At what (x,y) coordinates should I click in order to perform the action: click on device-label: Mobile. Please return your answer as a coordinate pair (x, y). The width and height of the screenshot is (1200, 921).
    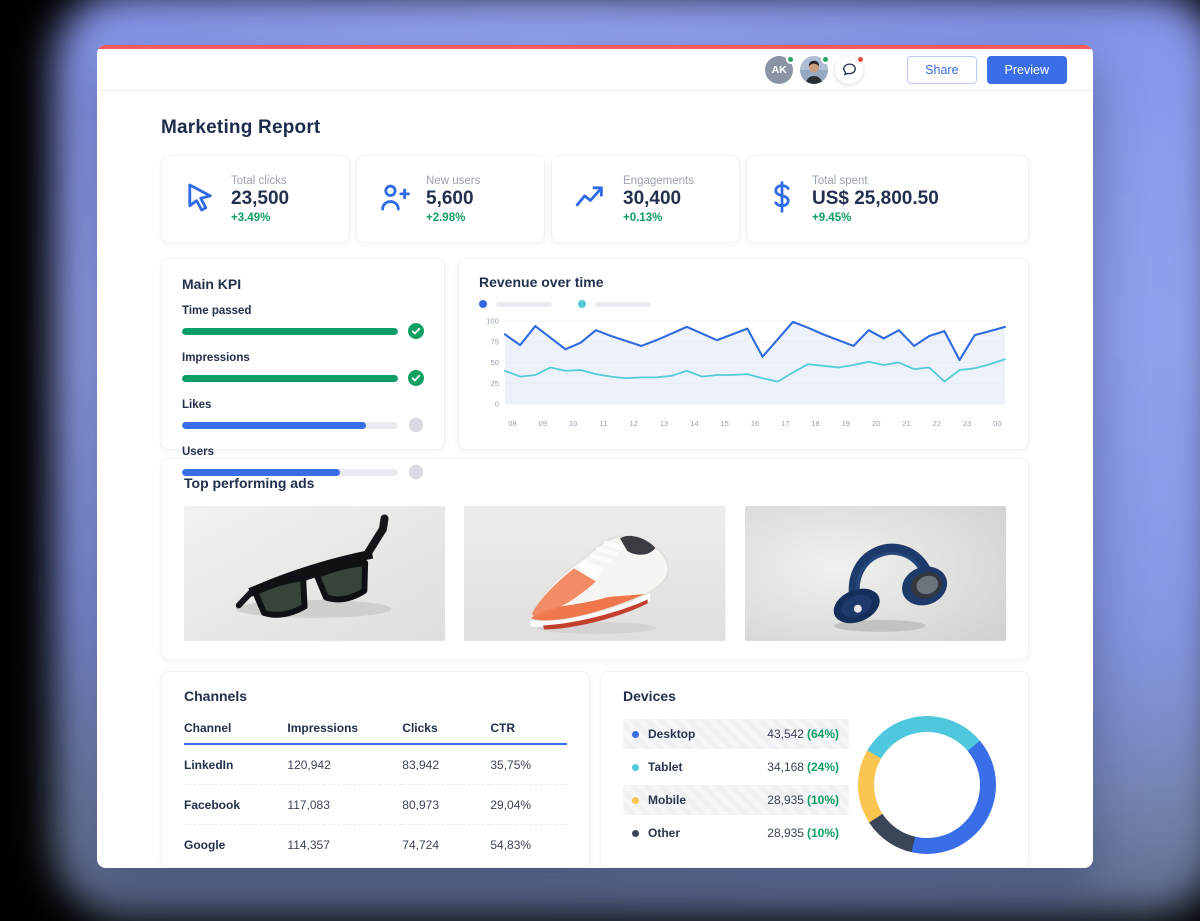
    Looking at the image, I should click on (667, 800).